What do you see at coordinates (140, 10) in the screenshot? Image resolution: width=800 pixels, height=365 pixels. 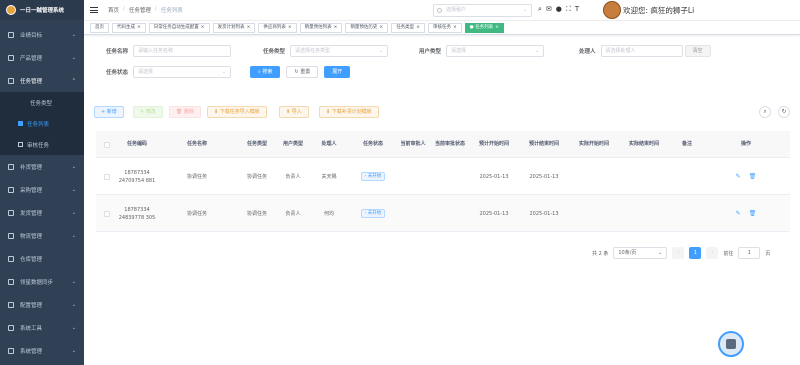 I see `breadcrumb-task-mgmt: 任务管理` at bounding box center [140, 10].